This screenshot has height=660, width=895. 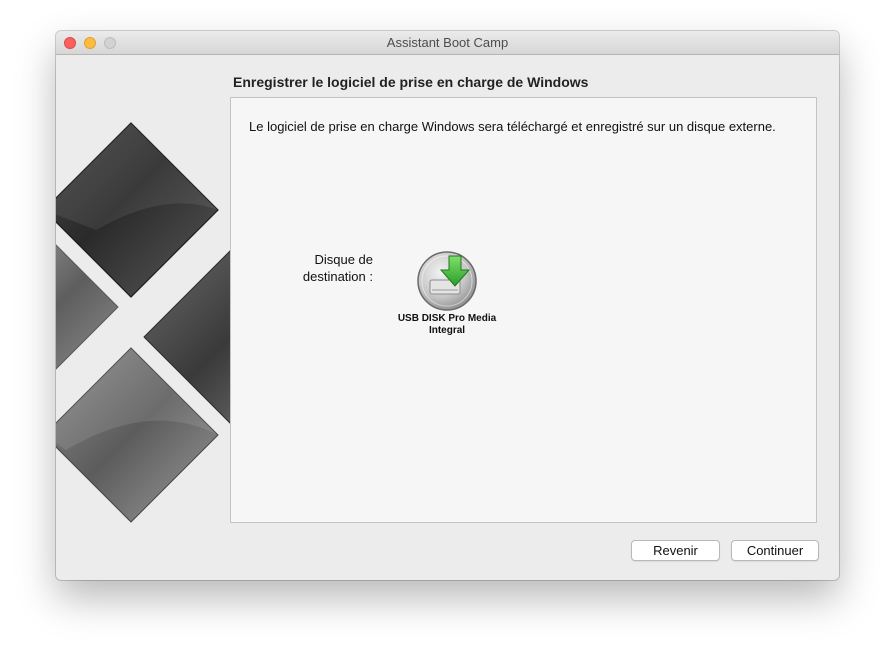 I want to click on window-title: Assistant Boot Camp, so click(x=447, y=42).